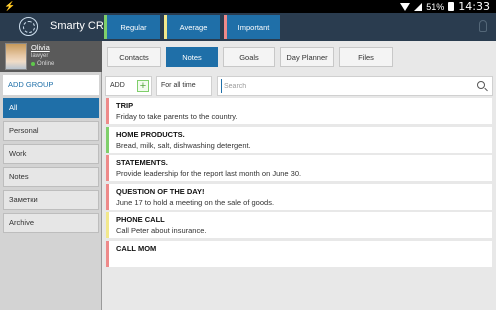 The image size is (496, 310). What do you see at coordinates (405, 6) in the screenshot?
I see `wifi-icon` at bounding box center [405, 6].